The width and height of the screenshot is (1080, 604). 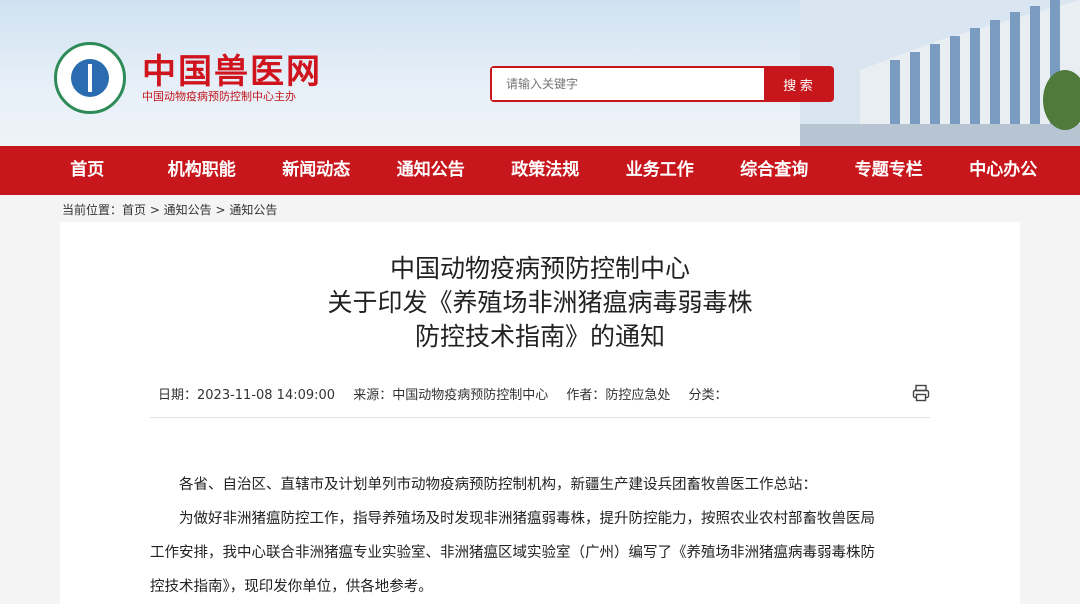 What do you see at coordinates (628, 84) in the screenshot?
I see `search-input` at bounding box center [628, 84].